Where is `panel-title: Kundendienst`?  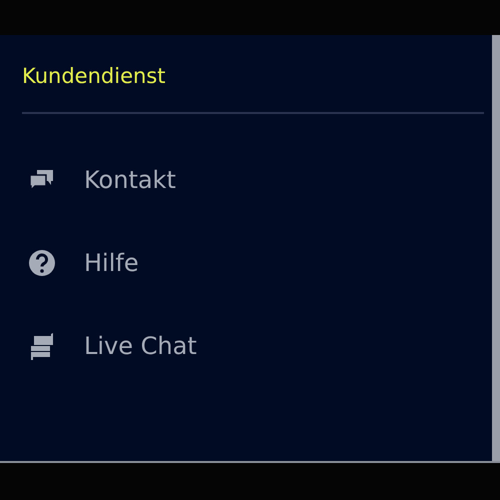 panel-title: Kundendienst is located at coordinates (94, 76).